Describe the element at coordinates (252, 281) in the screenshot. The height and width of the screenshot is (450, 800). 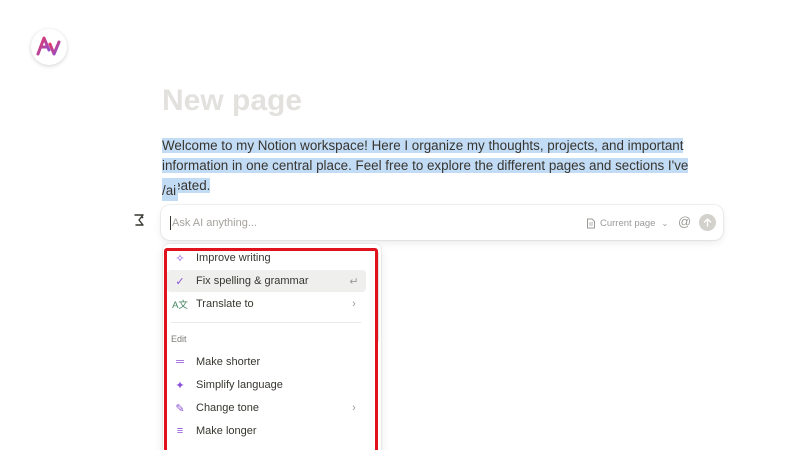
I see `menu-item-label: Fix spelling & grammar` at that location.